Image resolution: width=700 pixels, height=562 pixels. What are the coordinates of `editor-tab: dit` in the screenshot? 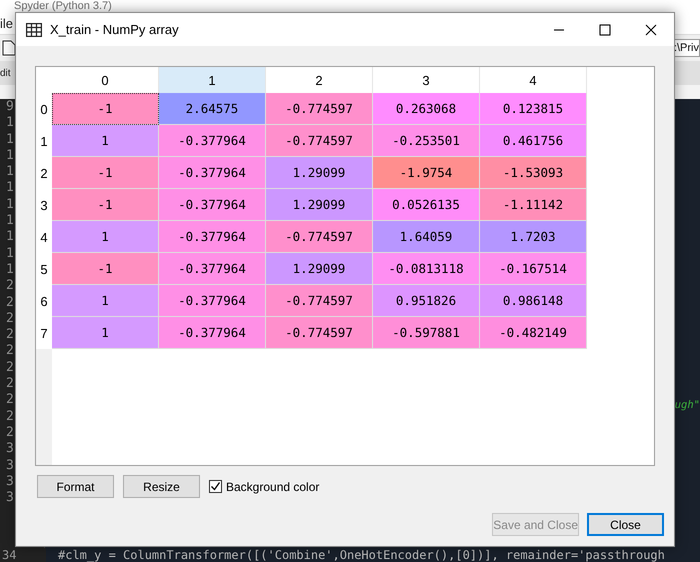 It's located at (5, 73).